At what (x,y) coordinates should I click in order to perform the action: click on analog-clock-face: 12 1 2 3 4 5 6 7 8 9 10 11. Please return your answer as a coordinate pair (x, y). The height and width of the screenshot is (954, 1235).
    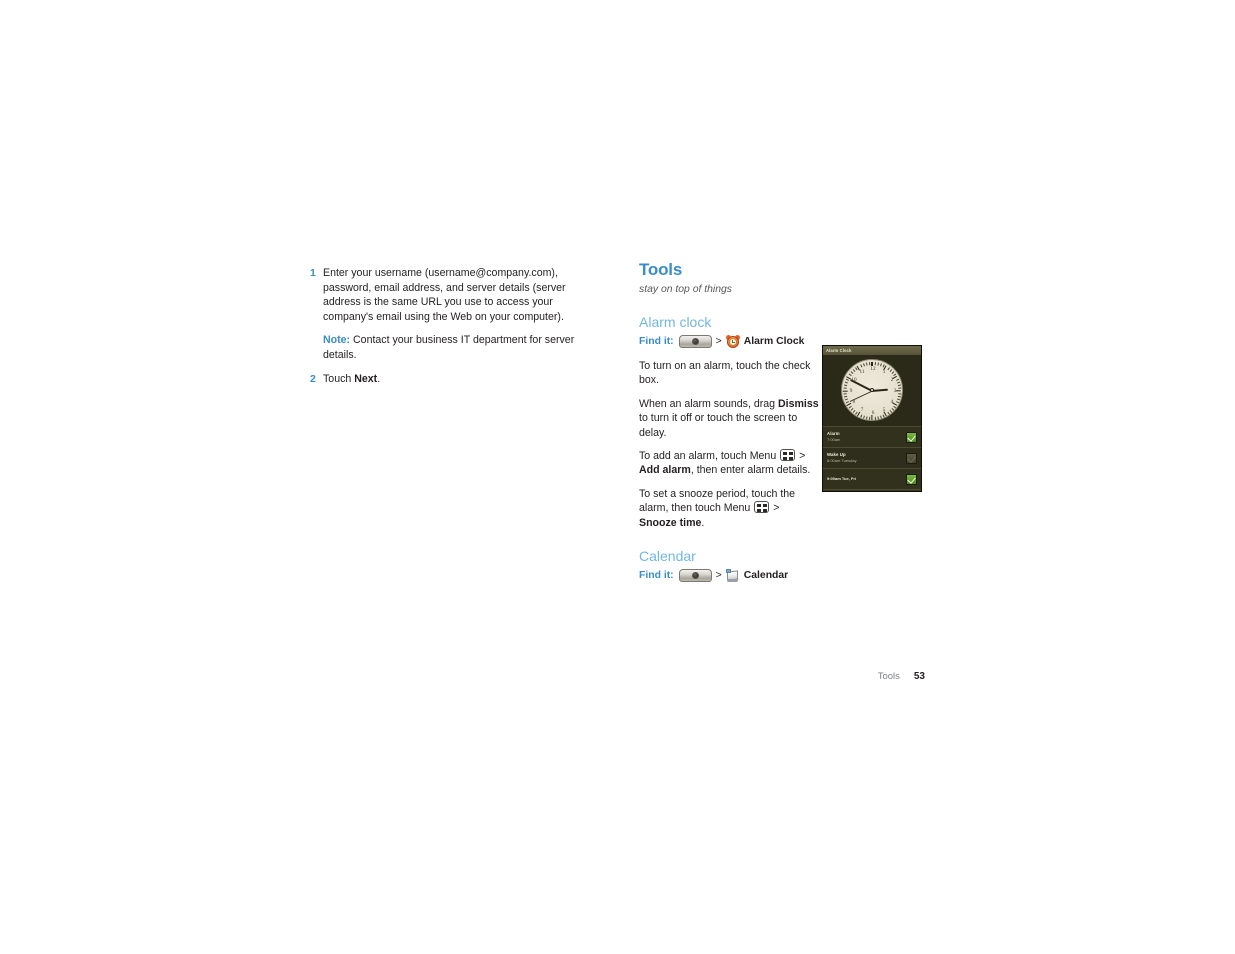
    Looking at the image, I should click on (872, 390).